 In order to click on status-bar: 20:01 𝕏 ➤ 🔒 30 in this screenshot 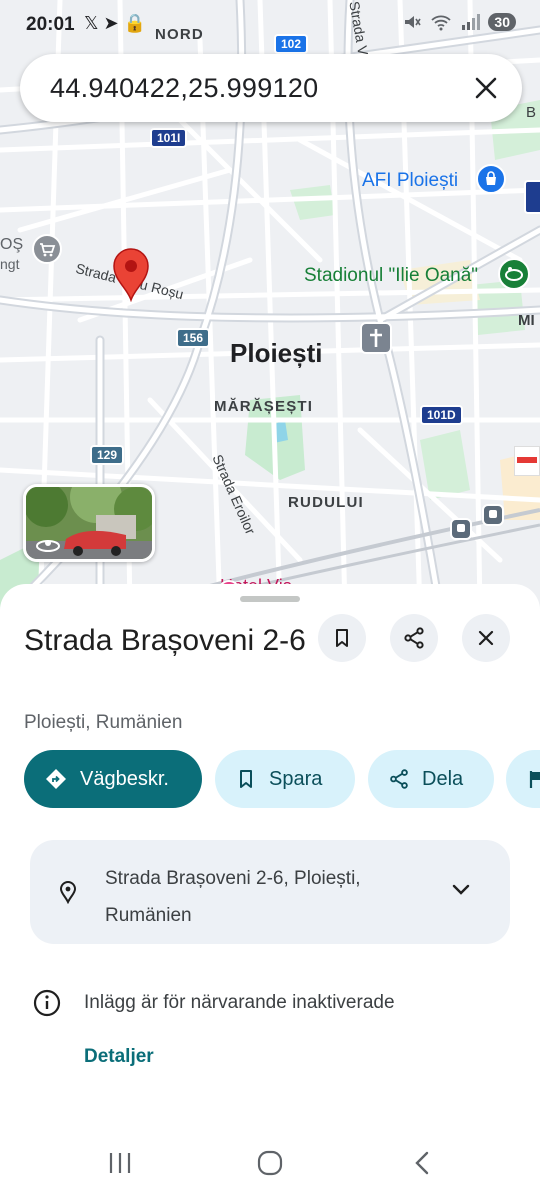, I will do `click(270, 24)`.